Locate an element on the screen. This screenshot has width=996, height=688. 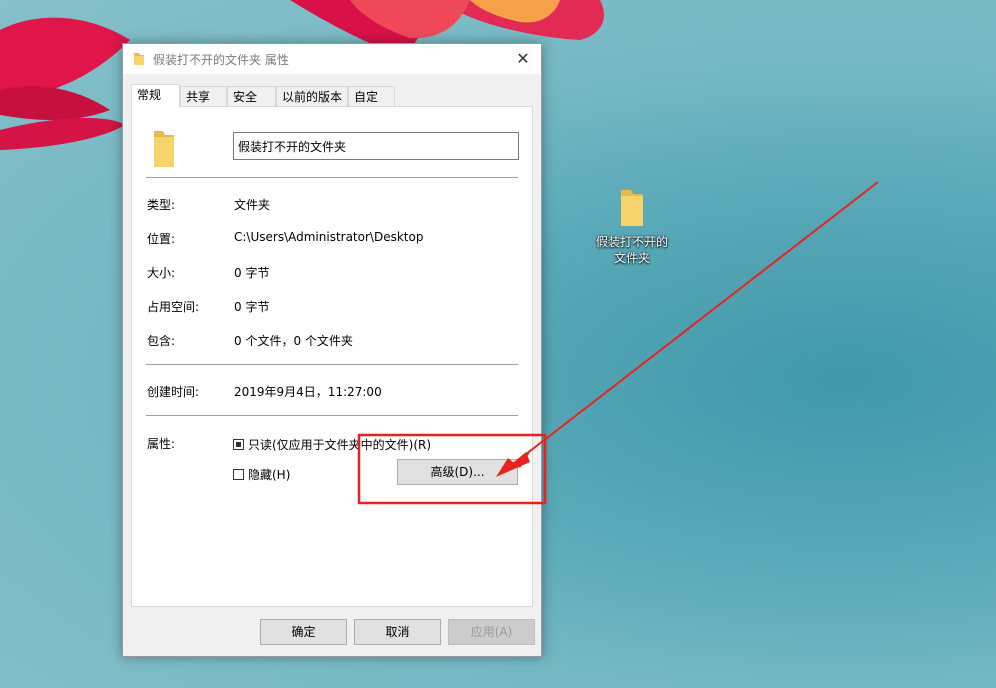
size-on-disk-label: 占用空间: is located at coordinates (173, 307).